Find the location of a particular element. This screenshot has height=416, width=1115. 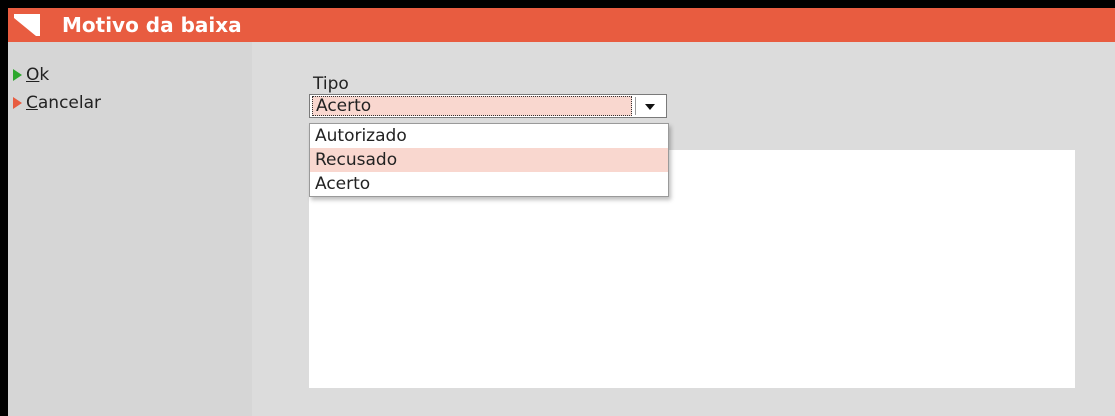

cancel-accelerator: C is located at coordinates (32, 103).